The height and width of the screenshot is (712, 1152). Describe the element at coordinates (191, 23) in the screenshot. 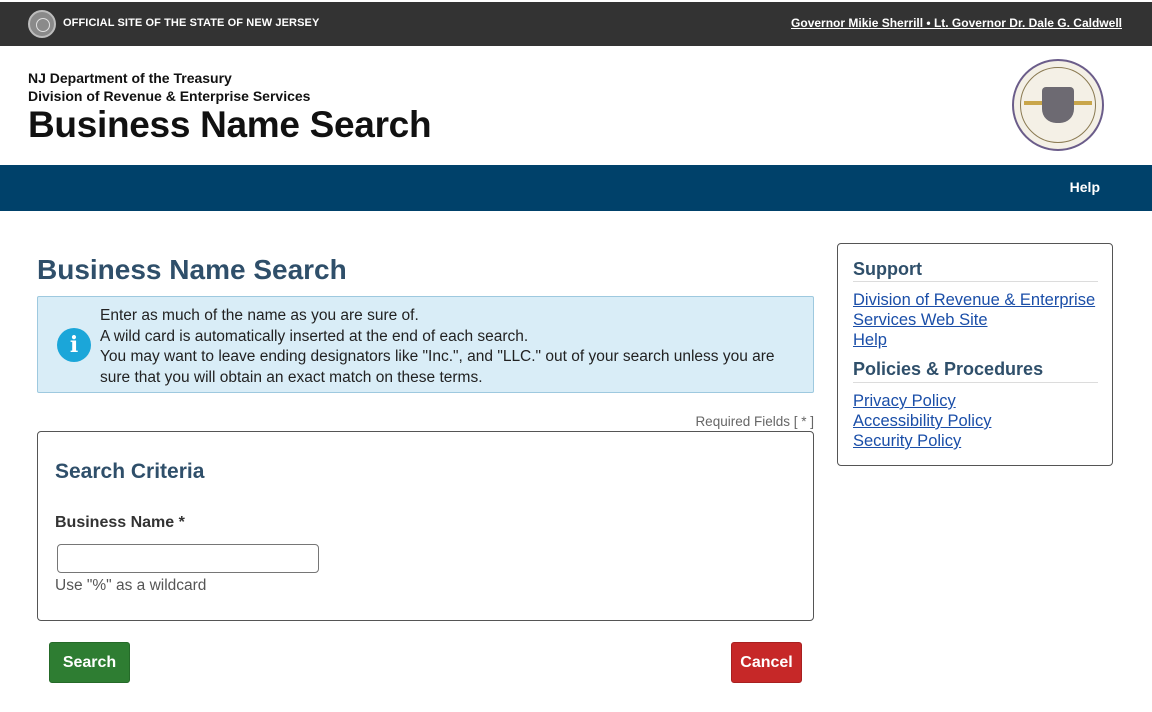

I see `official-site-text: OFFICIAL SITE OF THE STATE OF NEW JERSEY` at that location.